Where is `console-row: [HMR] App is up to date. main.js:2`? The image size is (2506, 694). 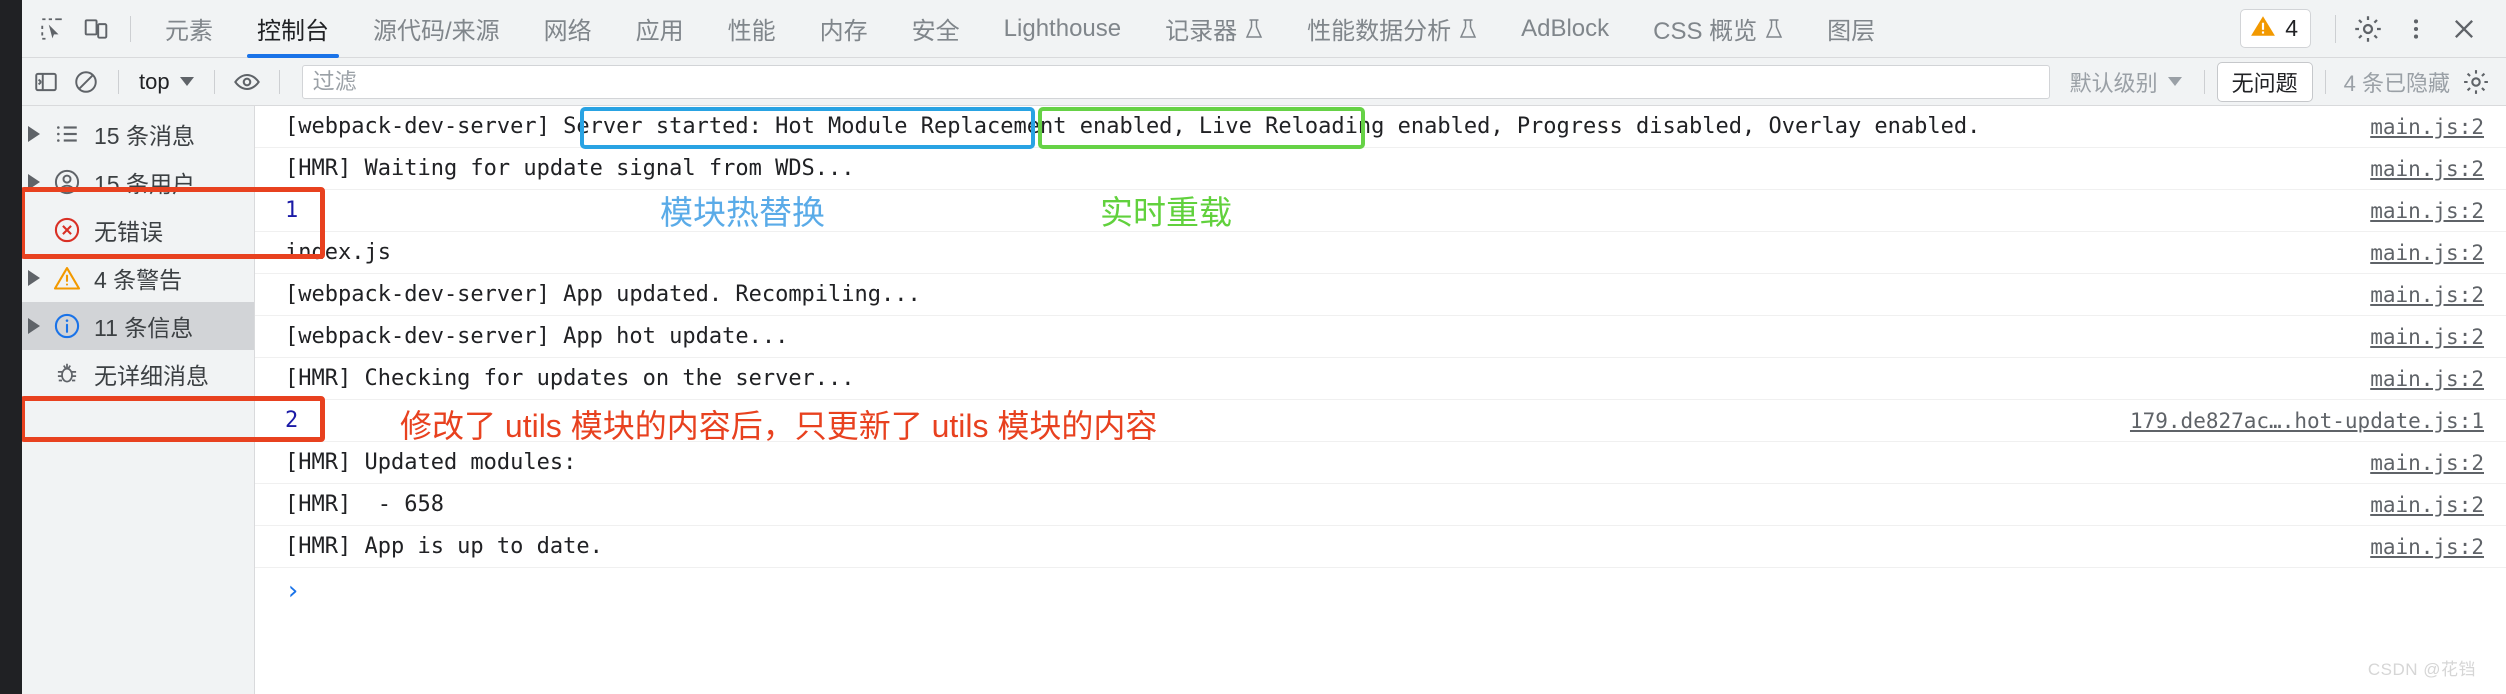 console-row: [HMR] App is up to date. main.js:2 is located at coordinates (1380, 547).